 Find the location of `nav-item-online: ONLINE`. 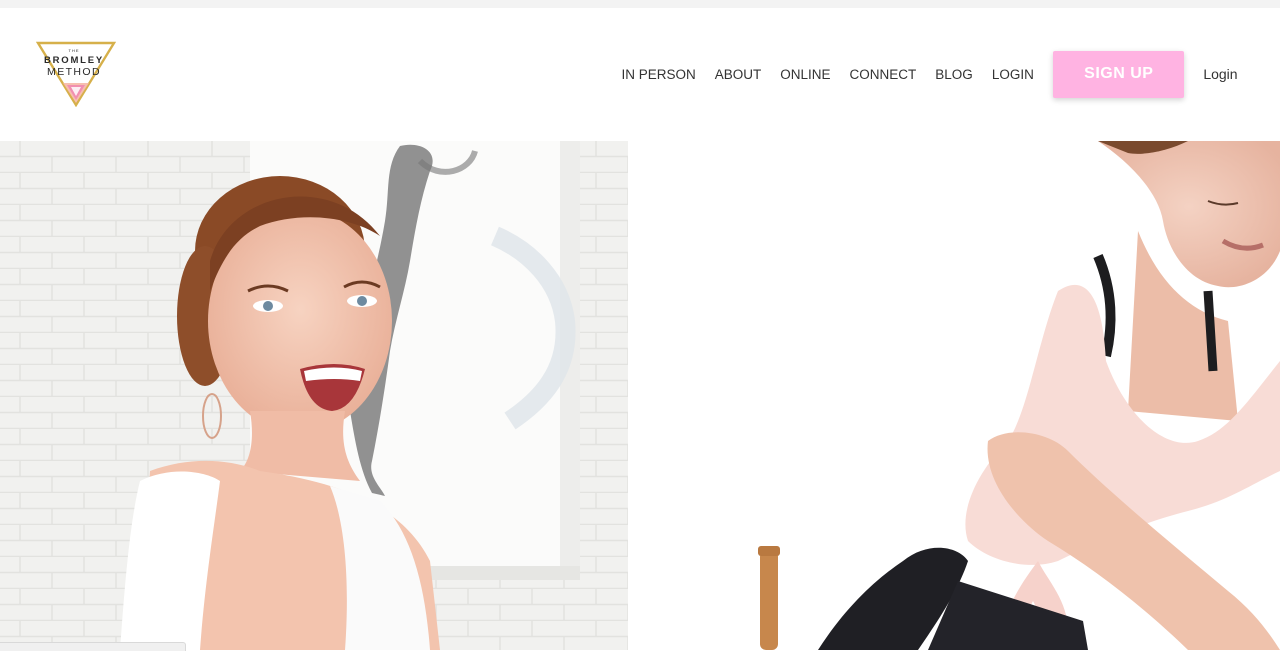

nav-item-online: ONLINE is located at coordinates (805, 74).